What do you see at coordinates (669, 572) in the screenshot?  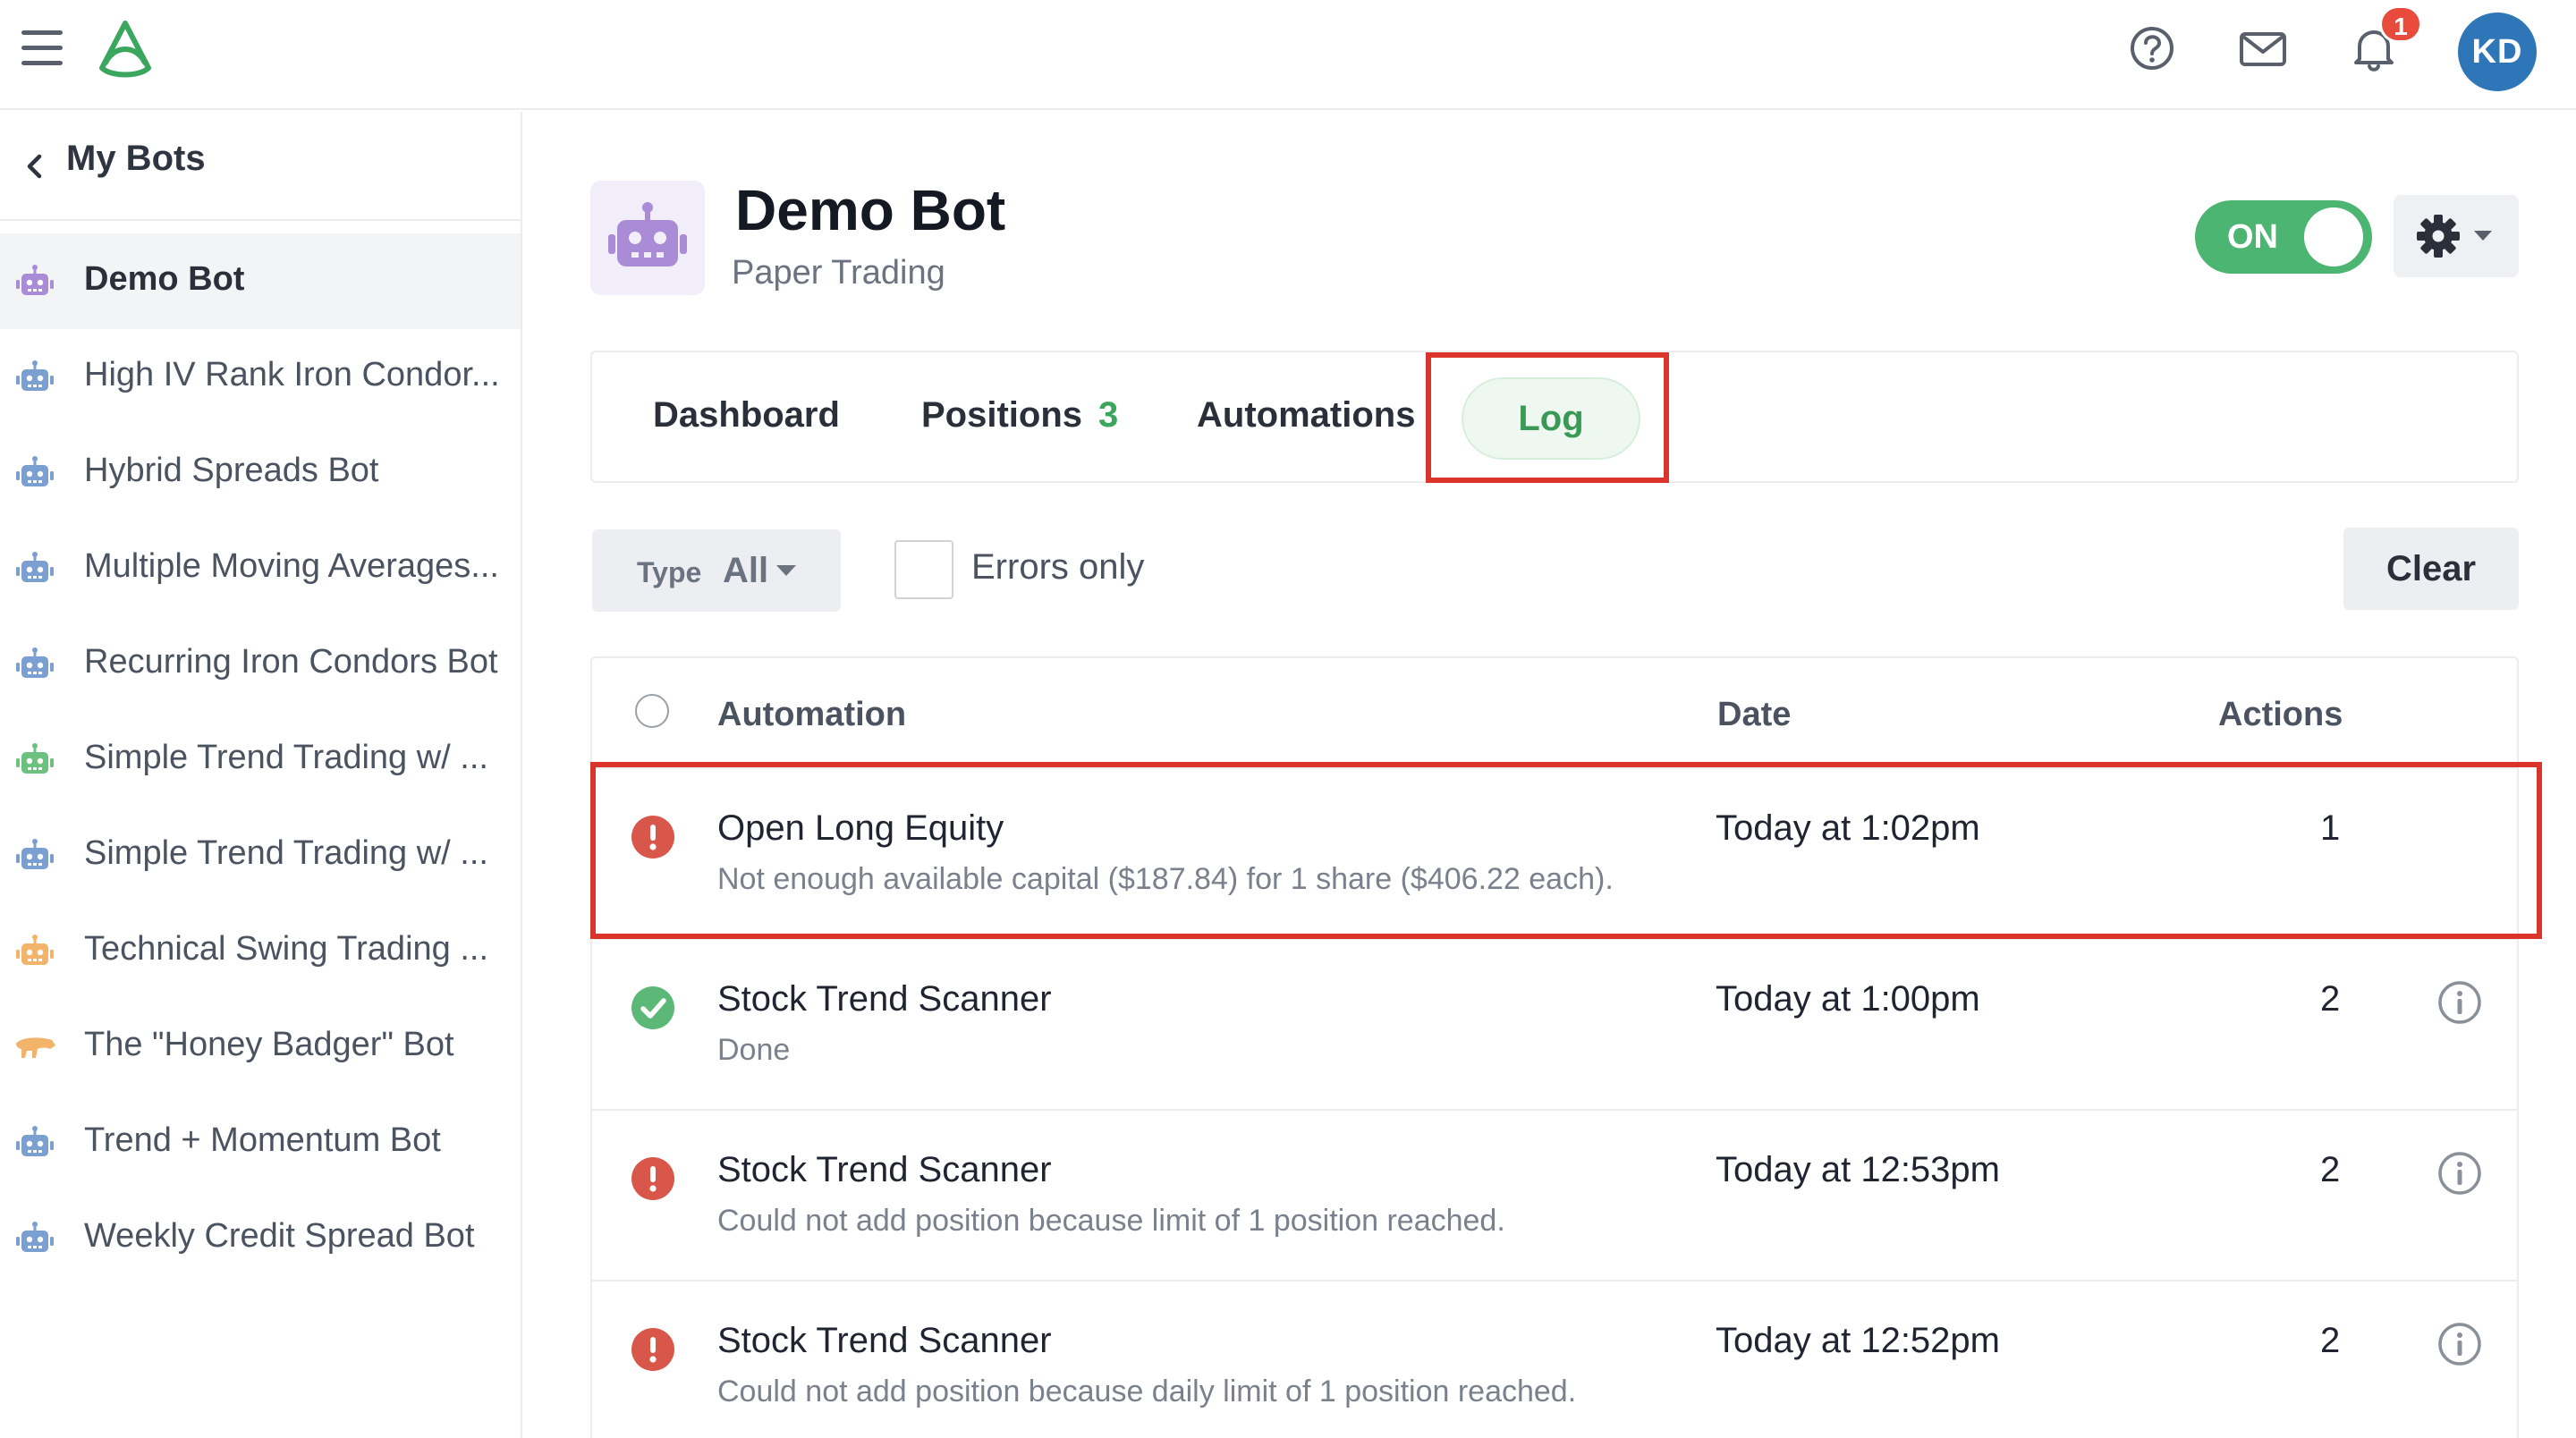 I see `type-filter-label: Type` at bounding box center [669, 572].